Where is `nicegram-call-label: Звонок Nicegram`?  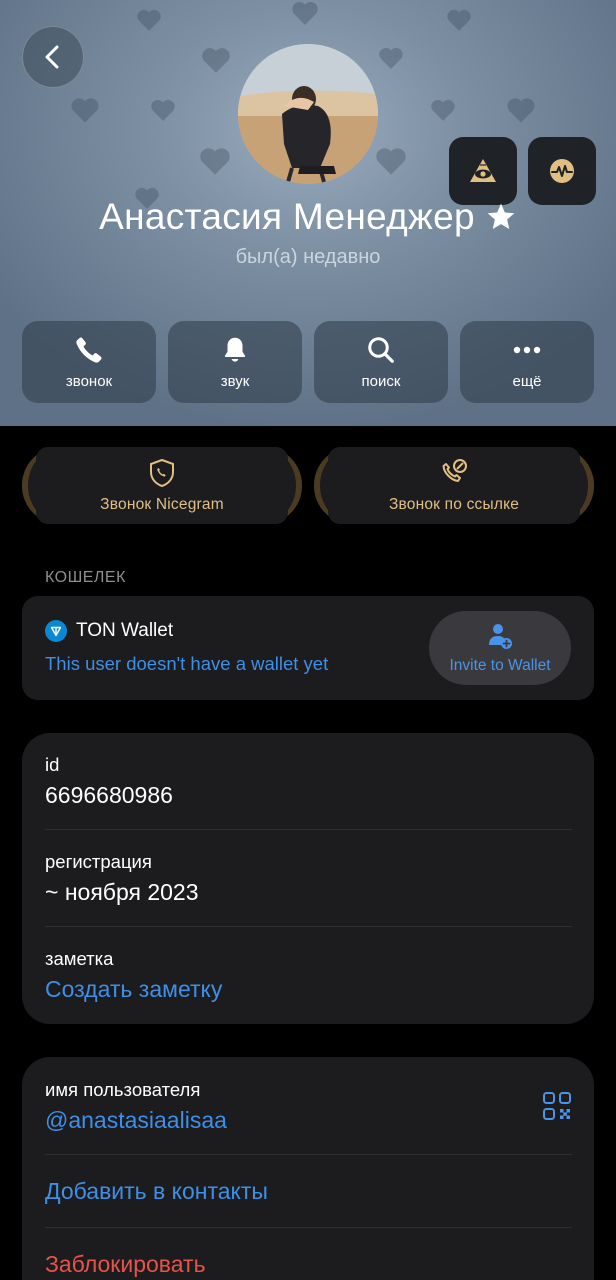
nicegram-call-label: Звонок Nicegram is located at coordinates (162, 504).